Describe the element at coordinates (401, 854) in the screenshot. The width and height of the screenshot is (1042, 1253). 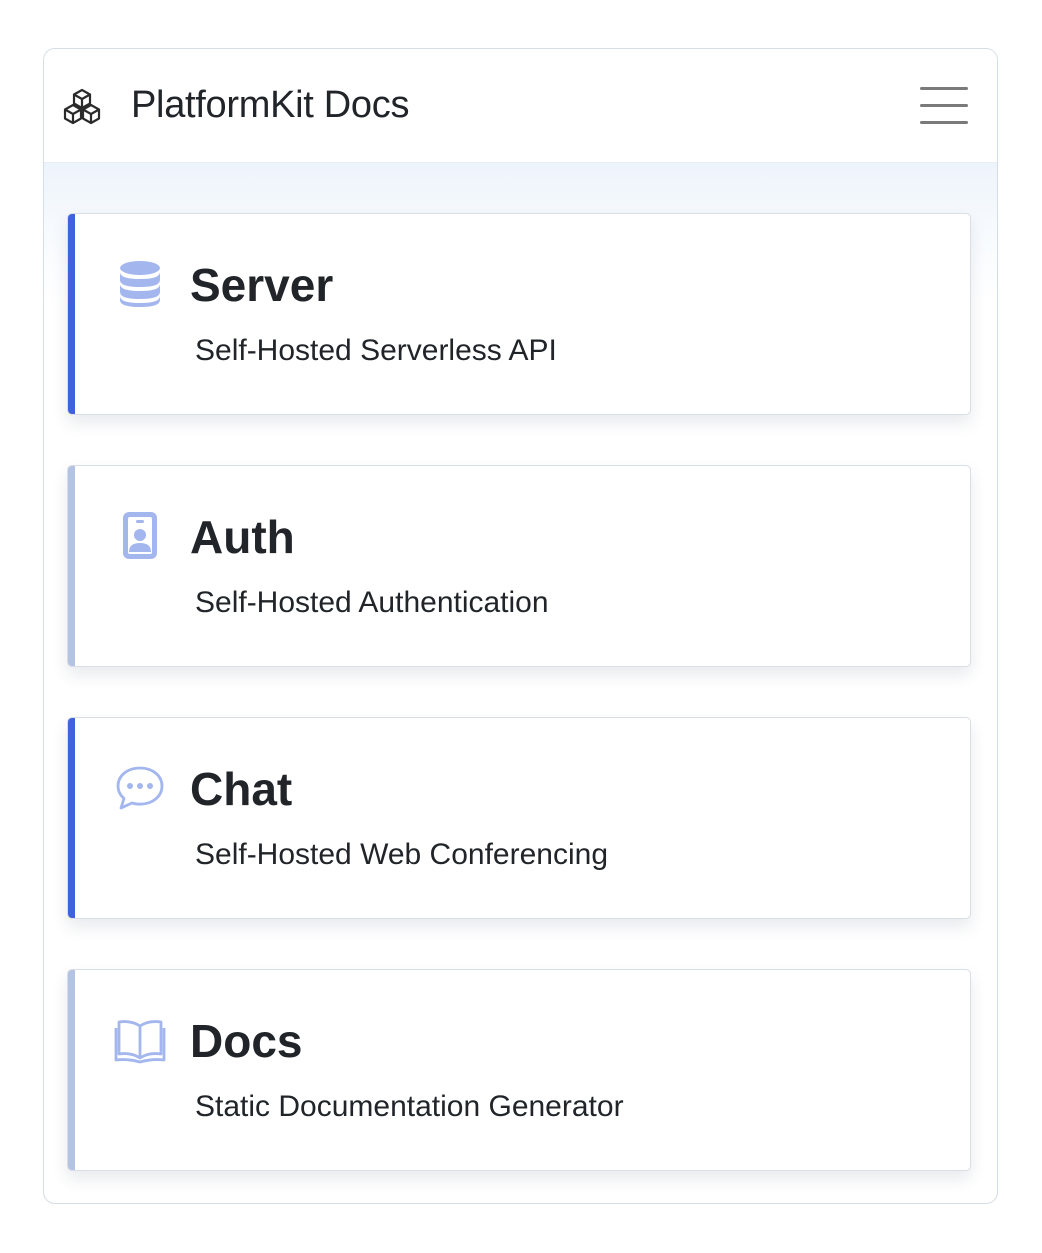
I see `card-description: Self-Hosted Web Conferencing` at that location.